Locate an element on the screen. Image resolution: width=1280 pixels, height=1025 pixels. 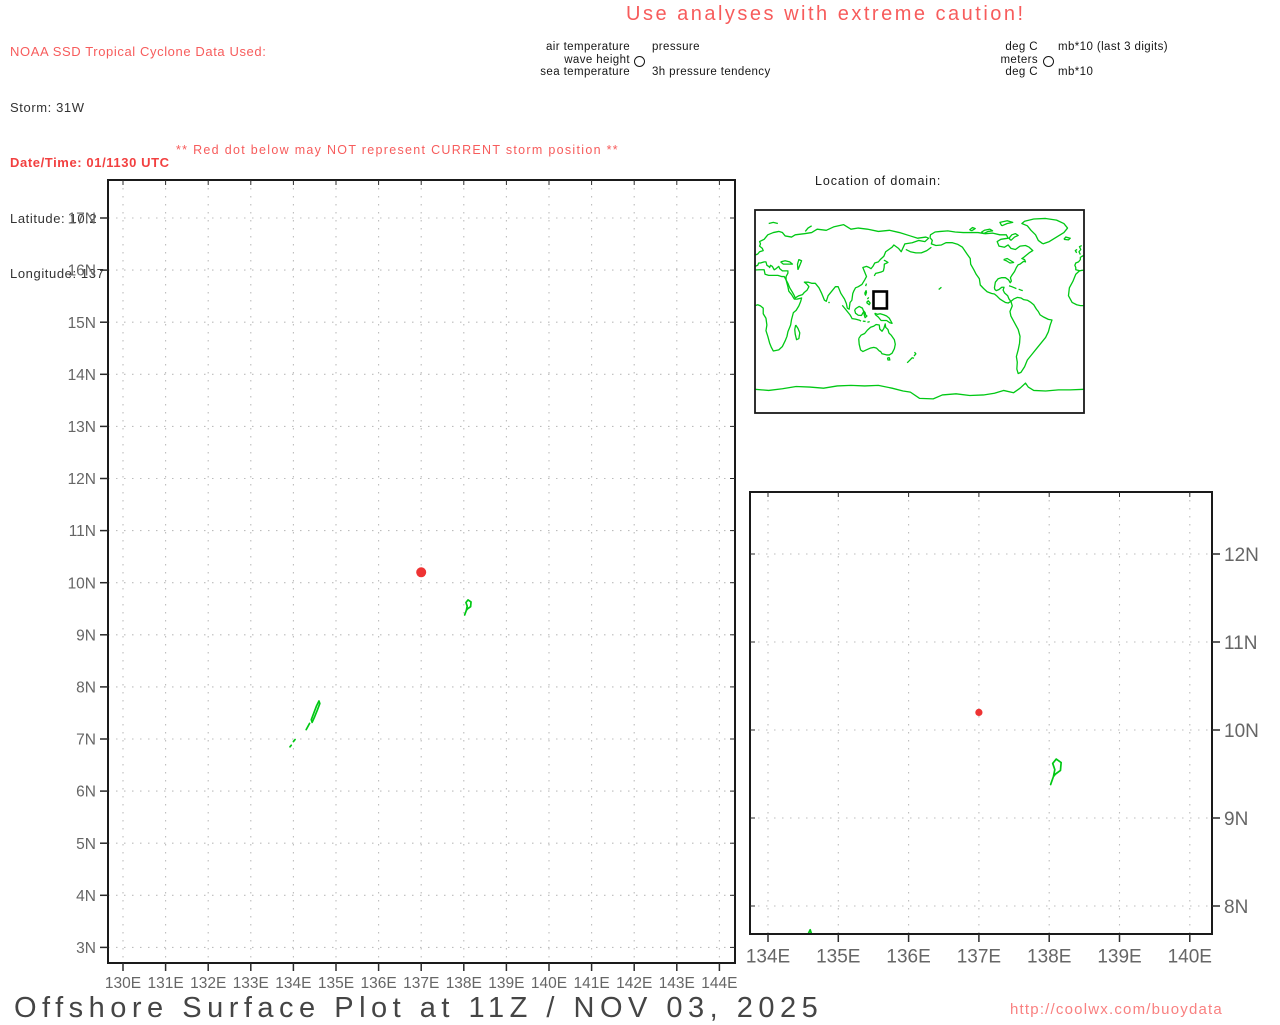
zoom-plot-y-tick-label: 8N is located at coordinates (1236, 907).